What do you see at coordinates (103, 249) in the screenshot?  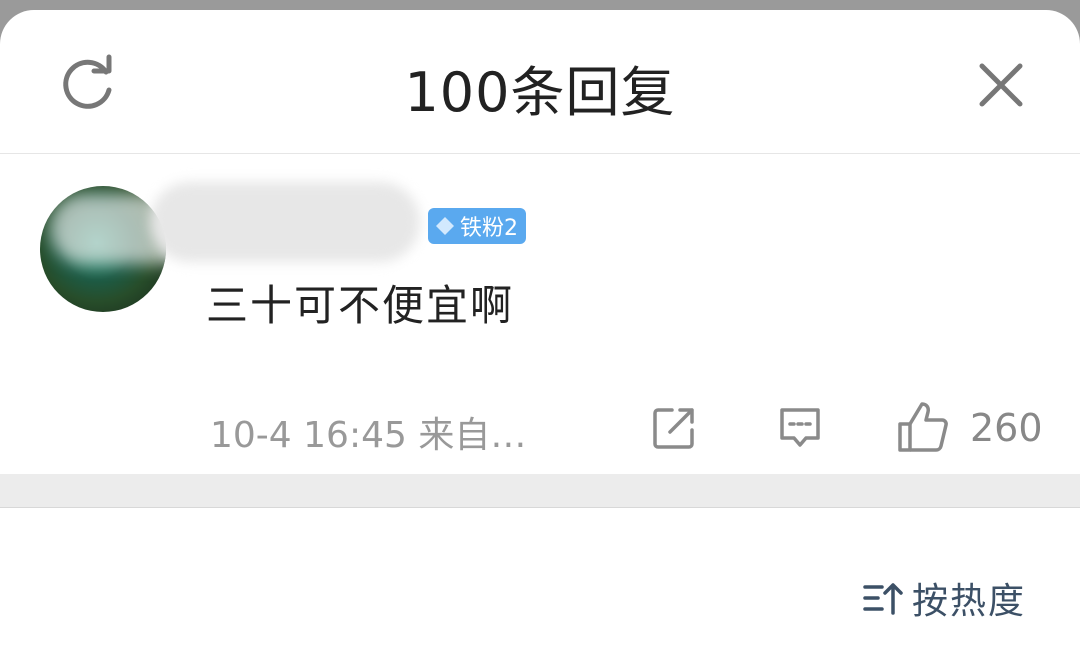 I see `avatar` at bounding box center [103, 249].